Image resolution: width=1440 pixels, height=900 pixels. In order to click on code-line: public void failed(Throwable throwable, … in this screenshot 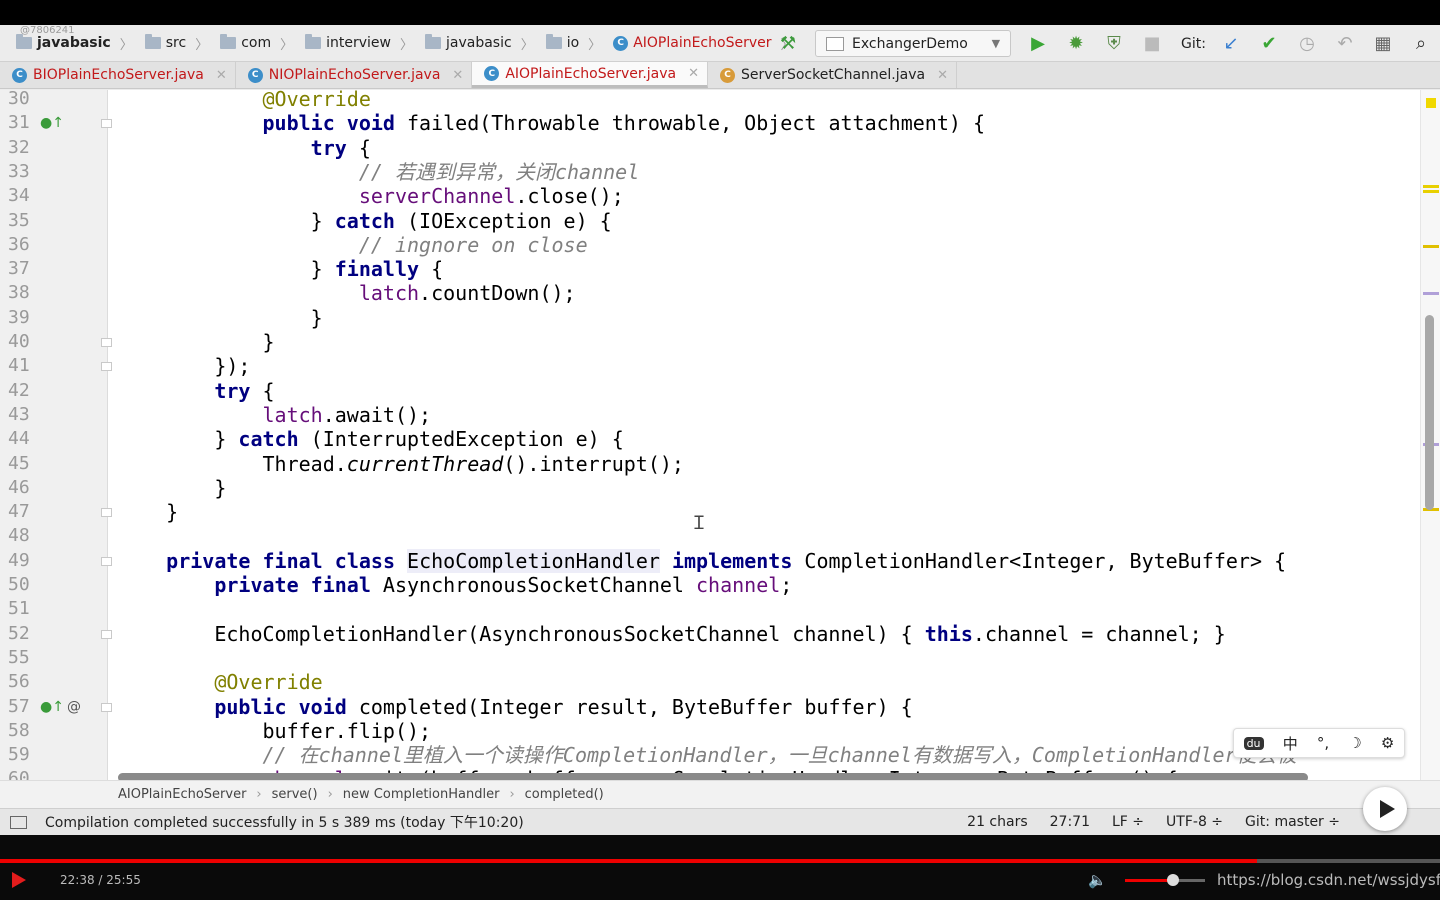, I will do `click(551, 123)`.